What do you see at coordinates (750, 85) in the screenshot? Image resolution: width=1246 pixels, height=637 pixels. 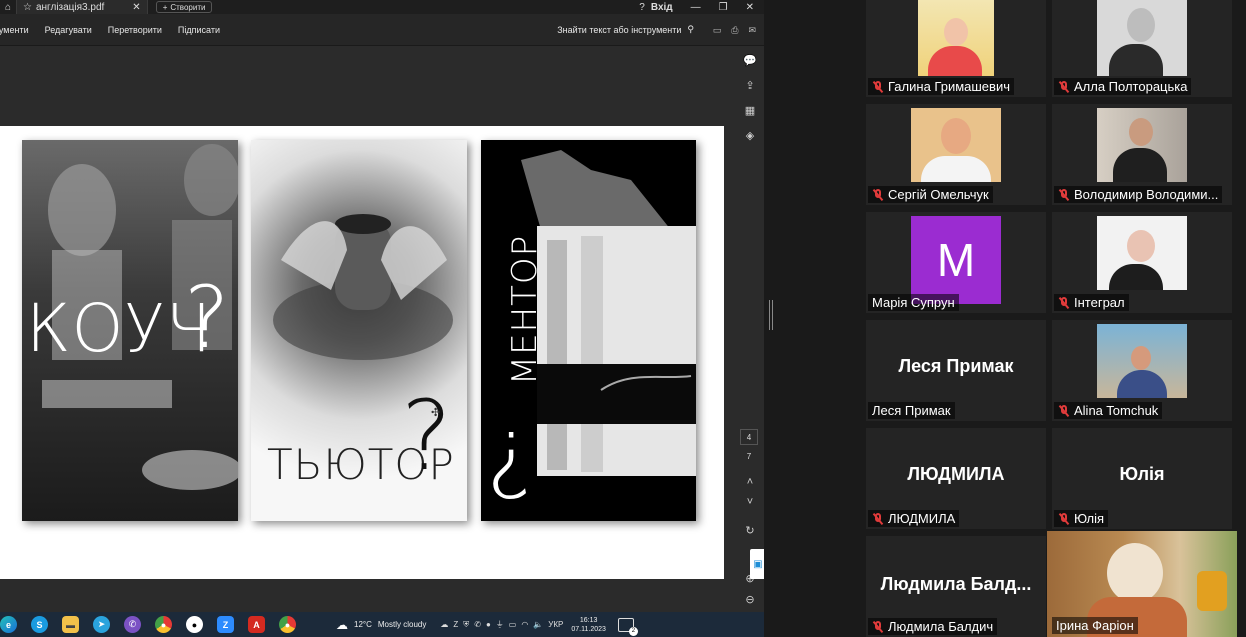 I see `export-icon: ⇪` at bounding box center [750, 85].